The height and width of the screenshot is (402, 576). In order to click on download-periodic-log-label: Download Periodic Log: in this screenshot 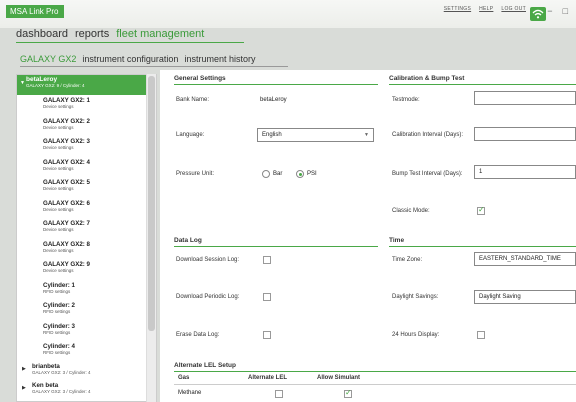, I will do `click(208, 297)`.